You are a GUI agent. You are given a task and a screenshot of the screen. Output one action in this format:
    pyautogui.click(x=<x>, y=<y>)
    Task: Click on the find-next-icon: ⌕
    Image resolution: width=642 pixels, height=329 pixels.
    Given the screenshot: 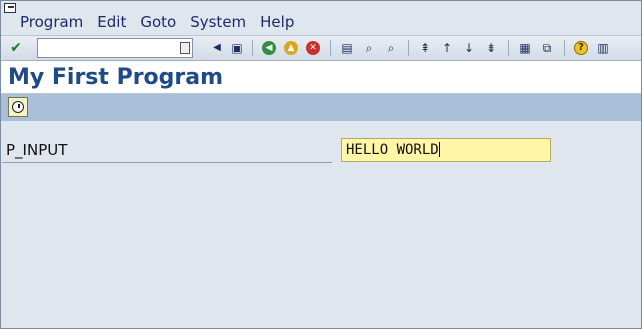 What is the action you would take?
    pyautogui.click(x=391, y=48)
    